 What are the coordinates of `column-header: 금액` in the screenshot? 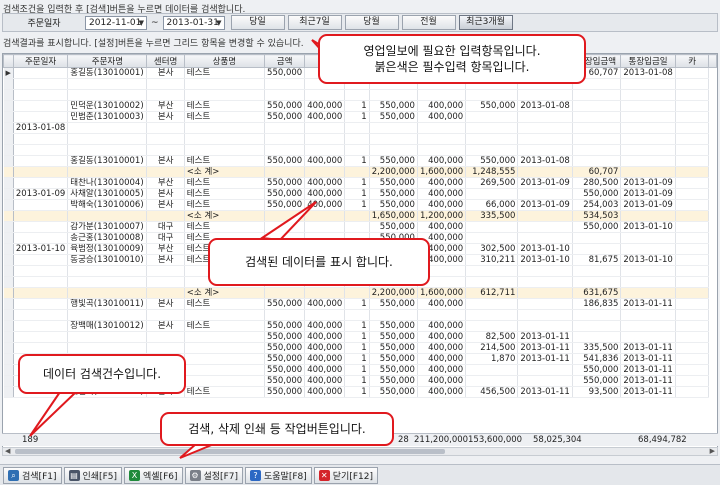 It's located at (285, 61).